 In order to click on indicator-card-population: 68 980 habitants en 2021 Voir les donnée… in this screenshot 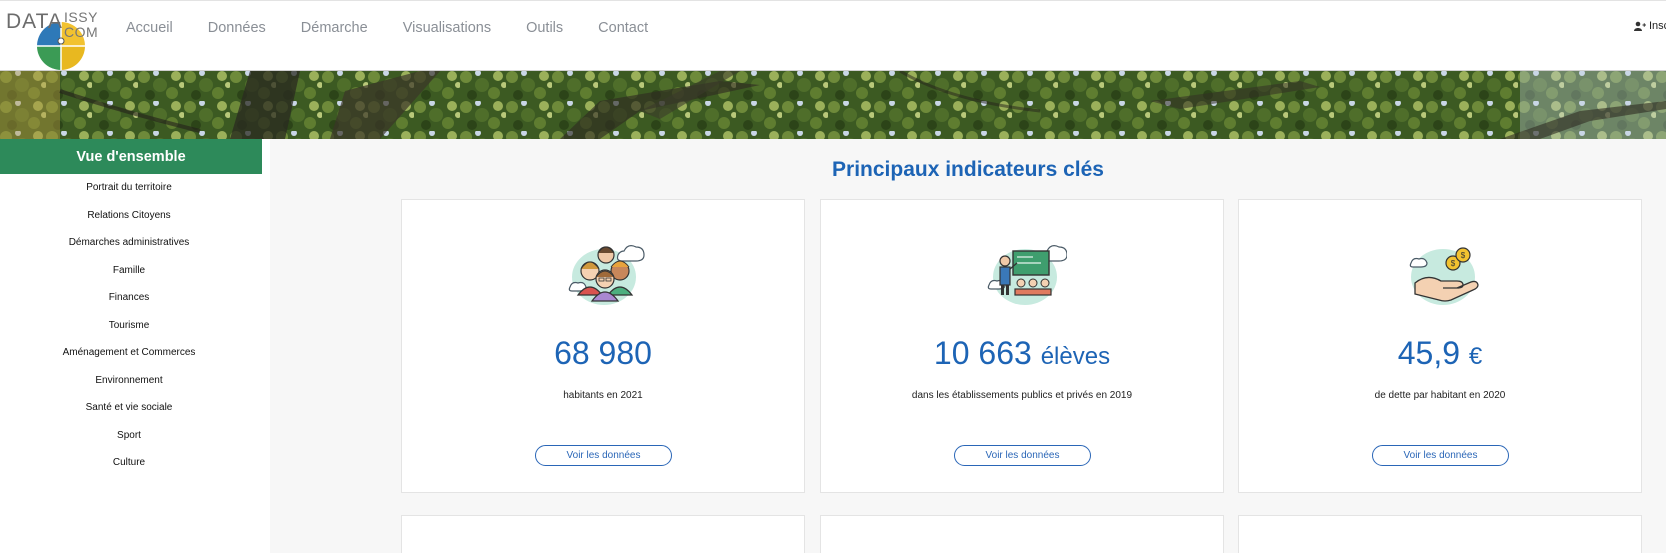, I will do `click(603, 346)`.